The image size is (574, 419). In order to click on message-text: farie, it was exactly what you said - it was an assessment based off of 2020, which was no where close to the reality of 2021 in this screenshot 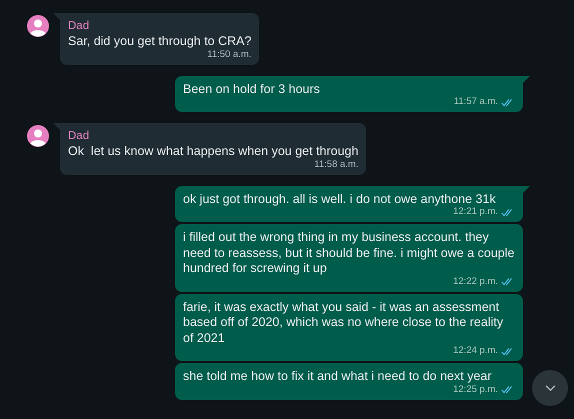, I will do `click(343, 323)`.